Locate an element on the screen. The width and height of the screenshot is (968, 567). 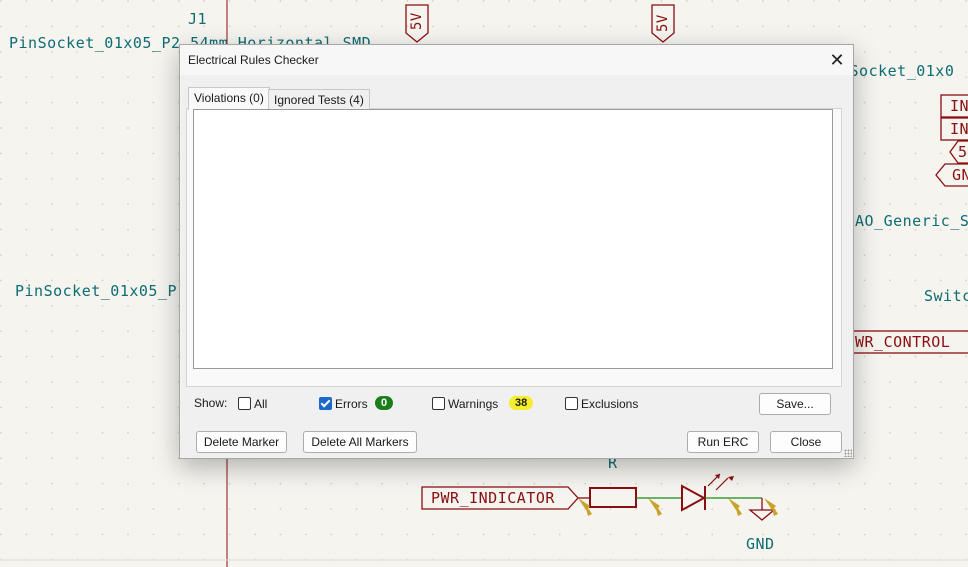
filter-errors-label: Errors is located at coordinates (351, 404).